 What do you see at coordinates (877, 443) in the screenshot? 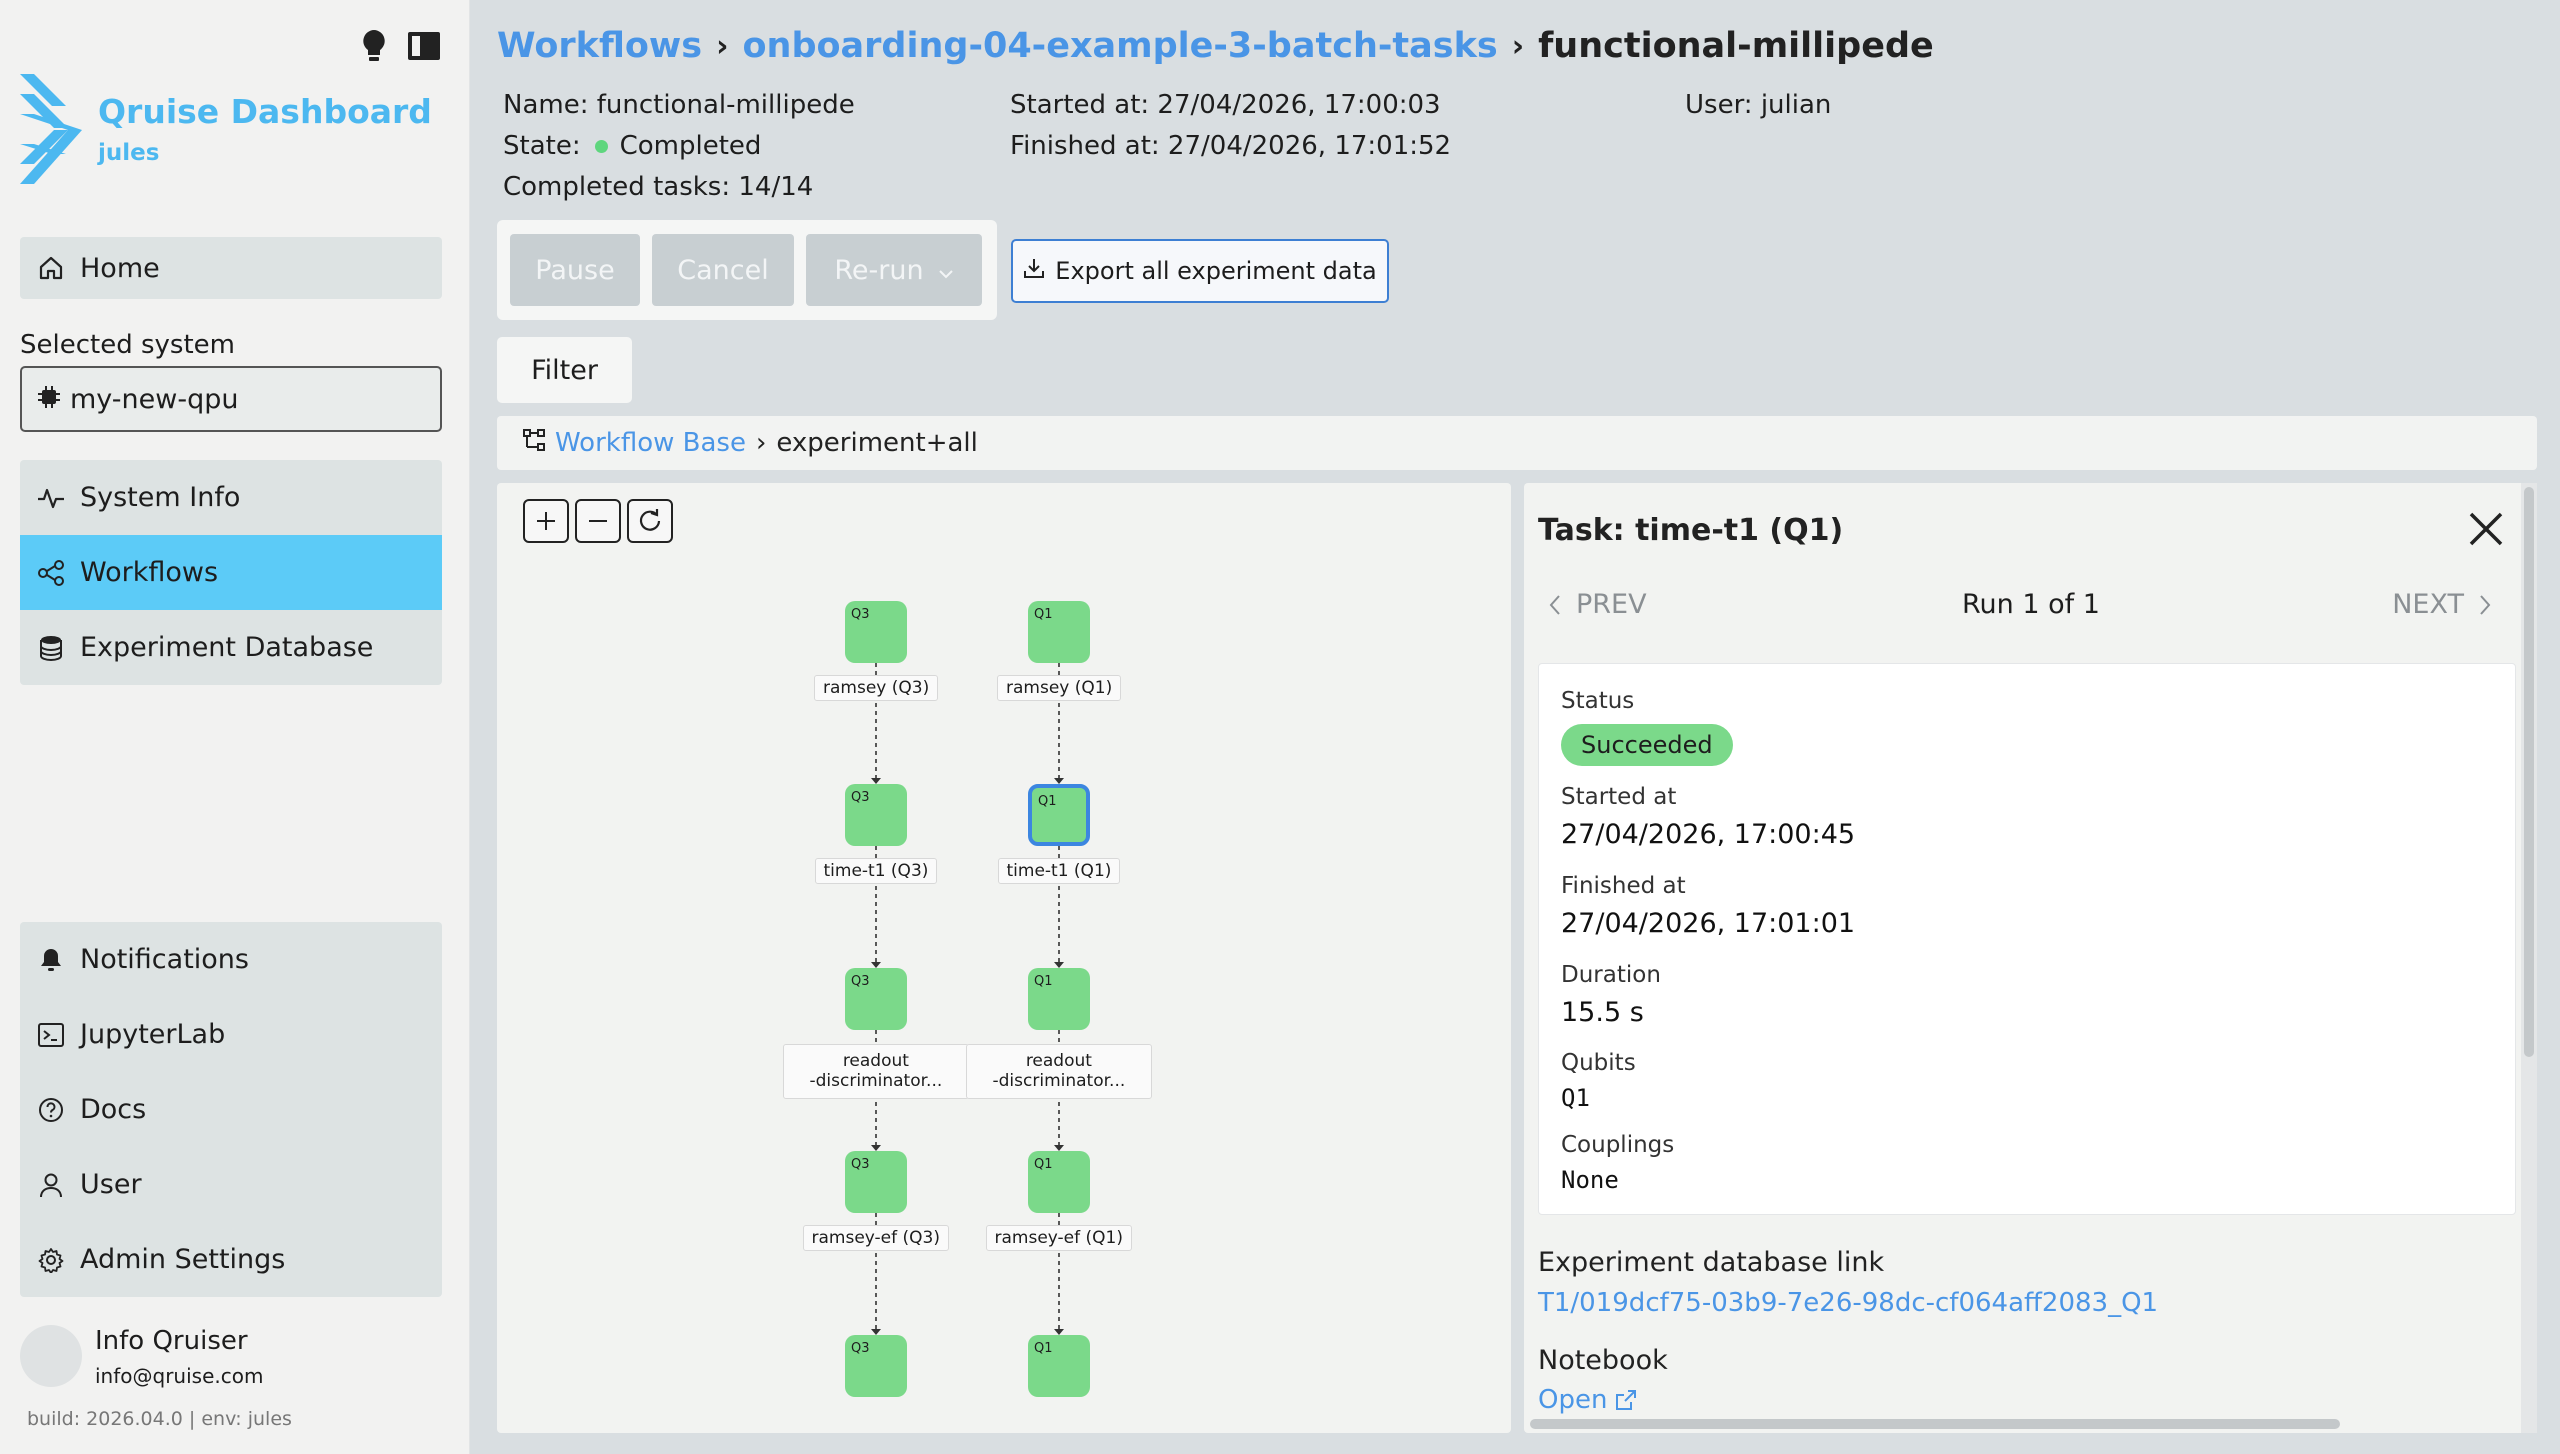
I see `workflow-crumb-current: experiment+all` at bounding box center [877, 443].